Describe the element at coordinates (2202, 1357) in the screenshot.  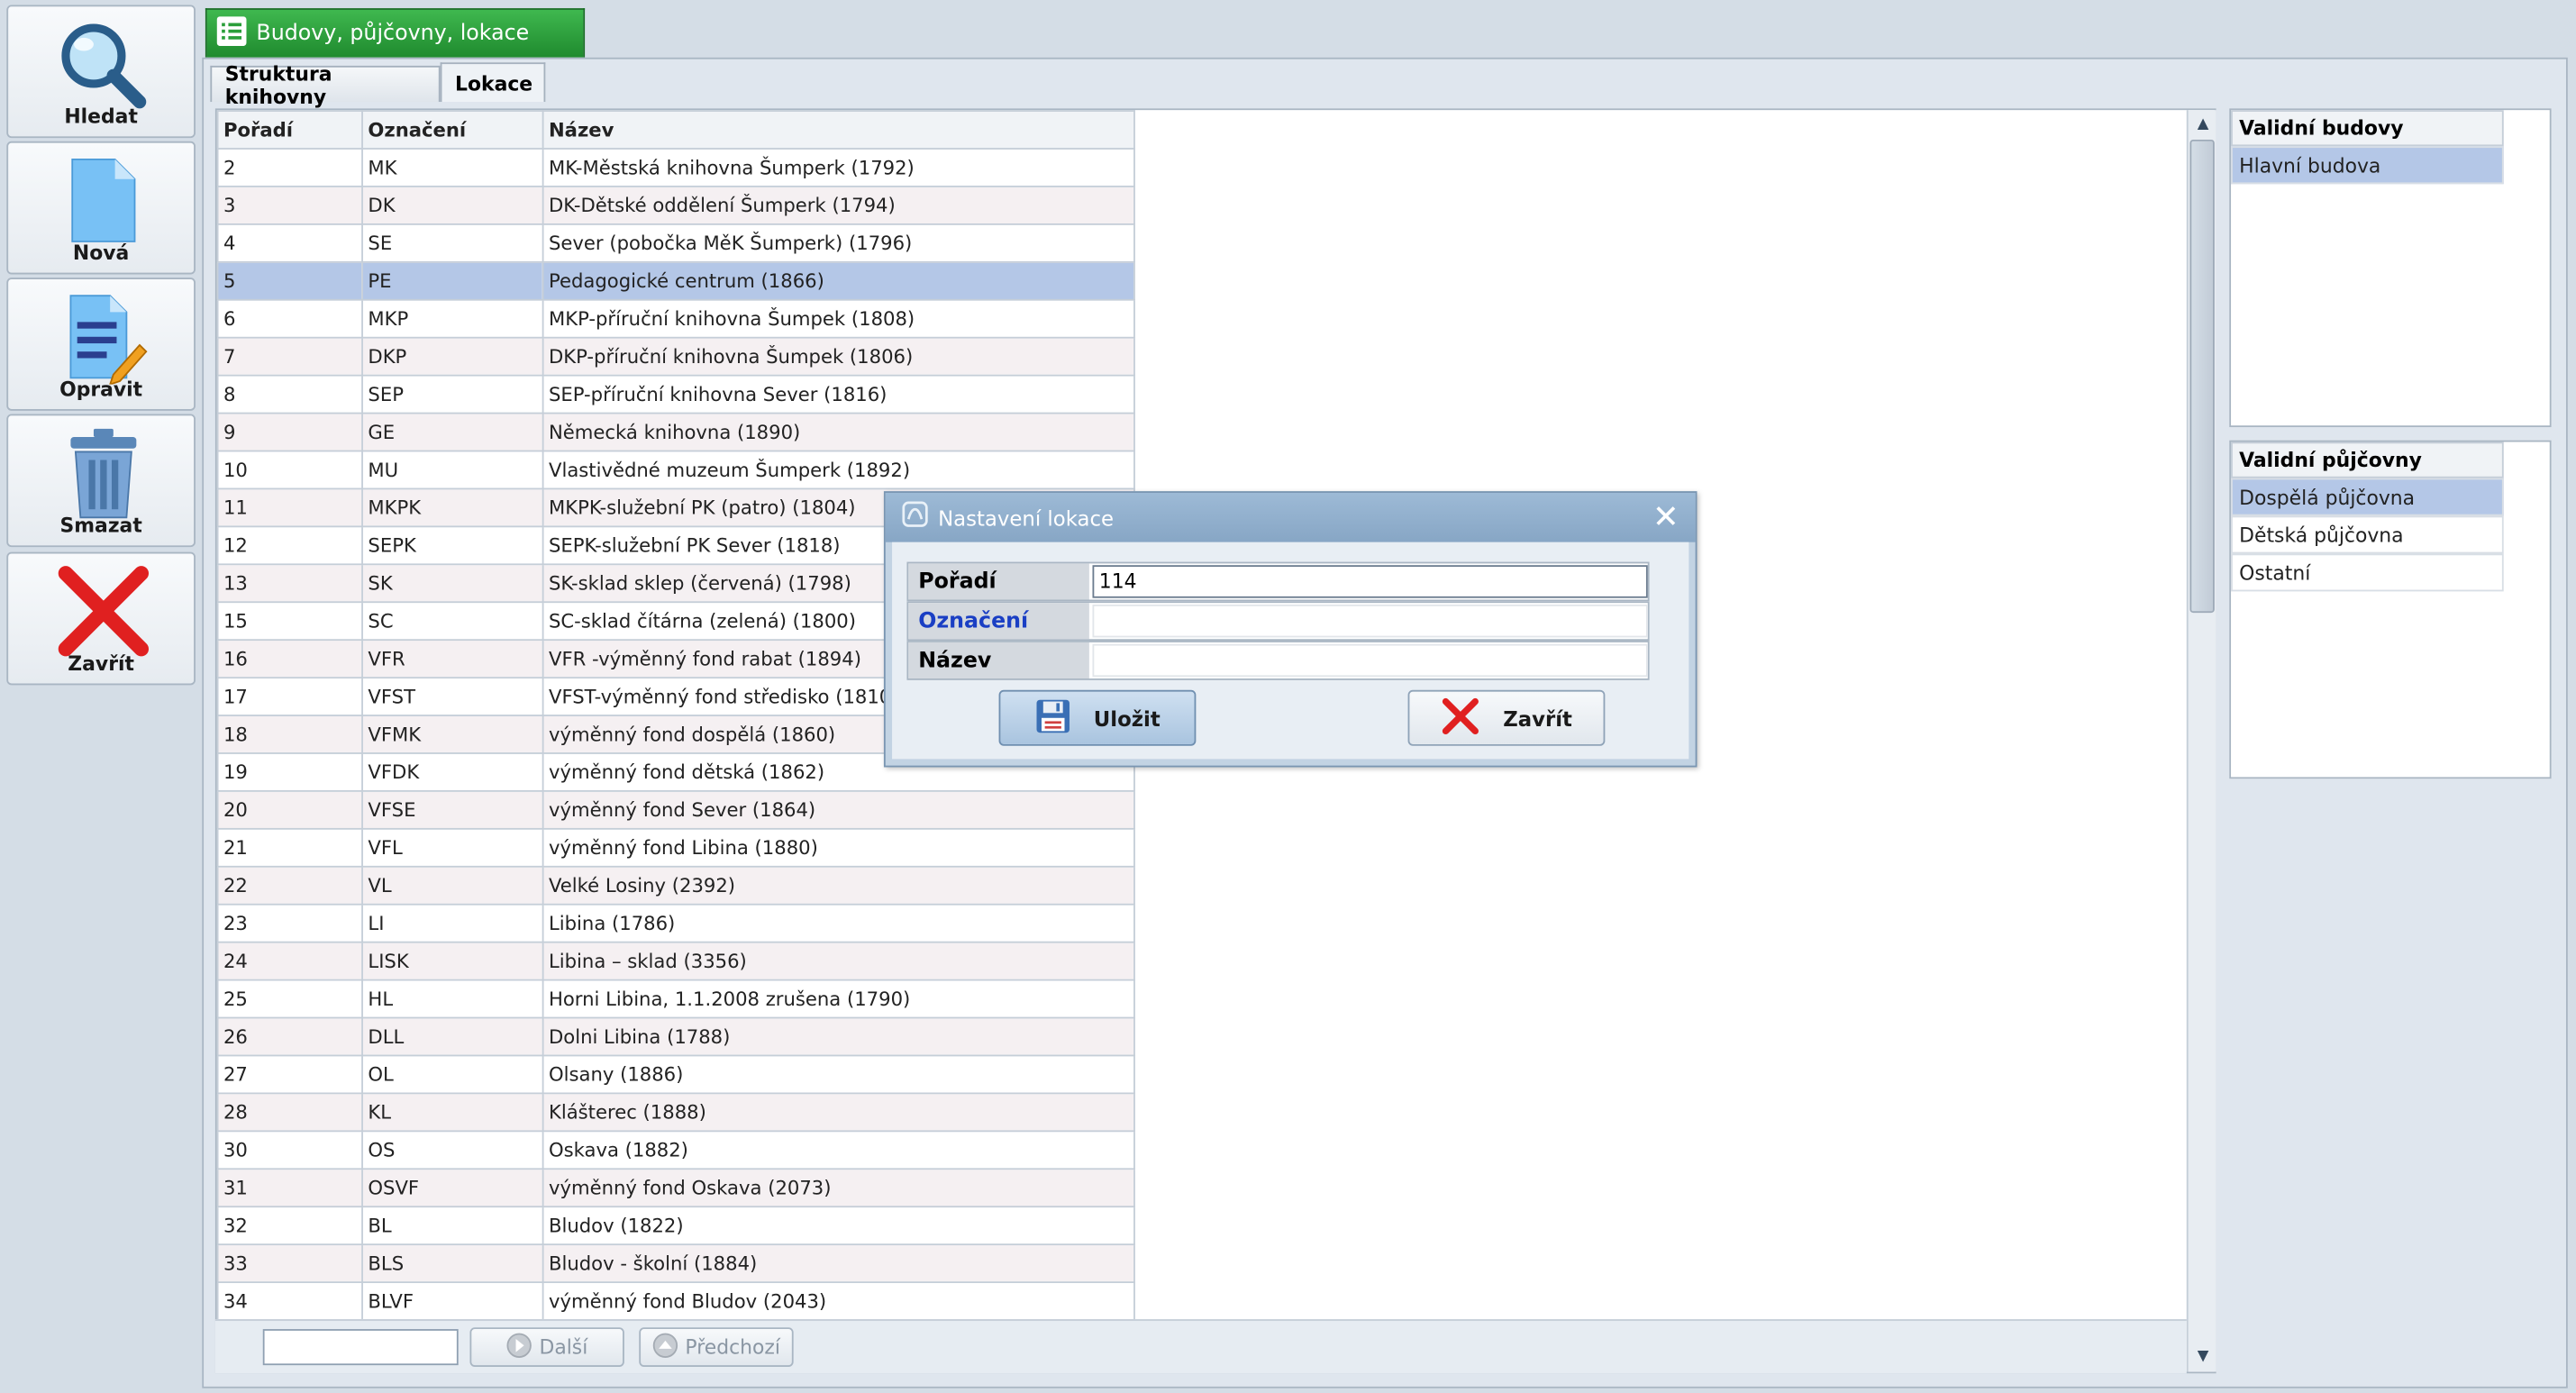
I see `scroll-down-arrow-icon: ▼` at that location.